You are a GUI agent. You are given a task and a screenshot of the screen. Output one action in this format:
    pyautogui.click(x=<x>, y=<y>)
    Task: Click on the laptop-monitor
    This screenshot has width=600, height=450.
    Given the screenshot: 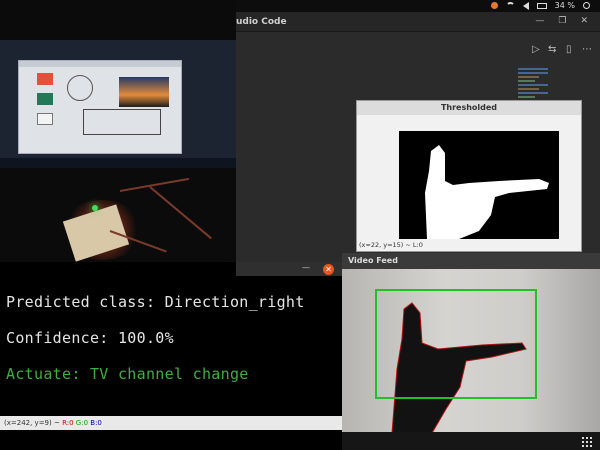 What is the action you would take?
    pyautogui.click(x=118, y=104)
    